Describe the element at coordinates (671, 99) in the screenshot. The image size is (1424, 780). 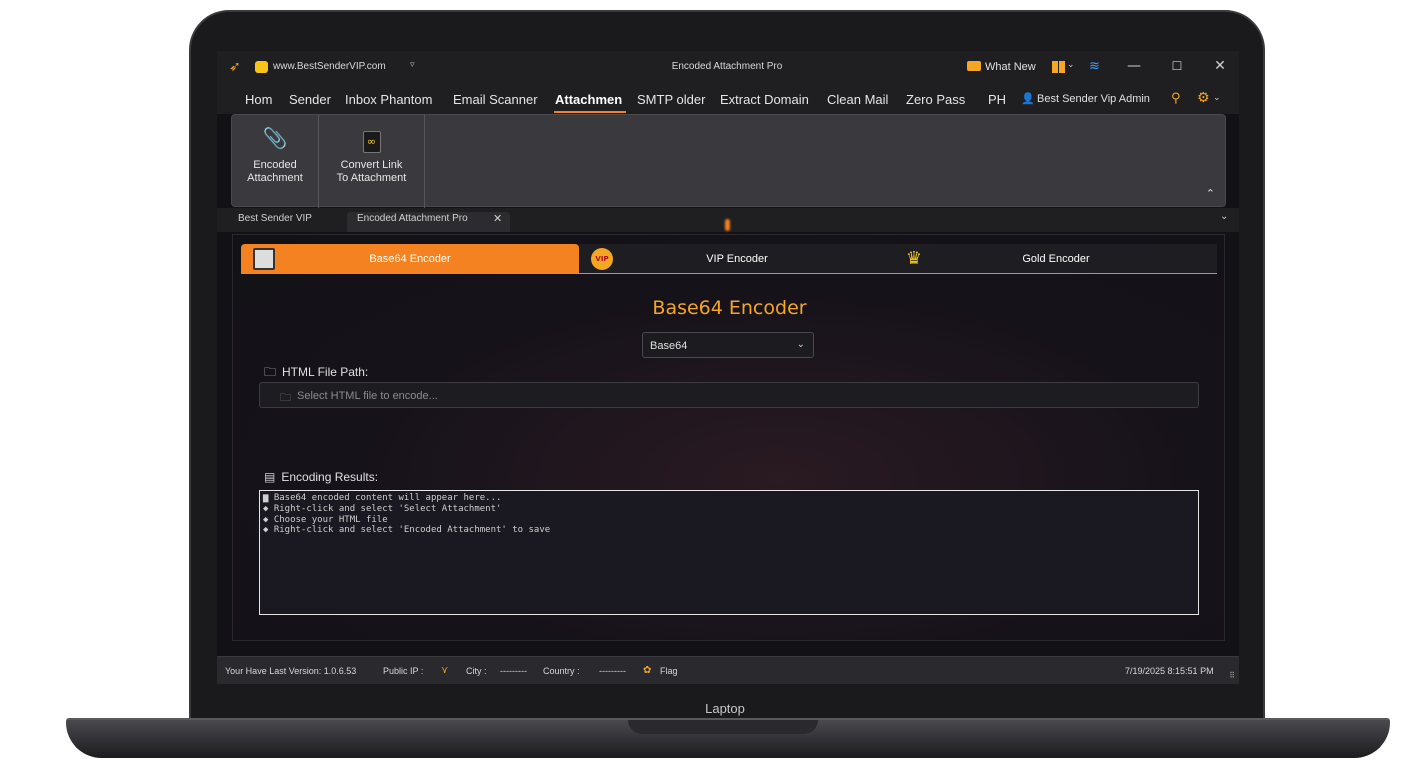
I see `menu-item-smtp: SMTP older` at that location.